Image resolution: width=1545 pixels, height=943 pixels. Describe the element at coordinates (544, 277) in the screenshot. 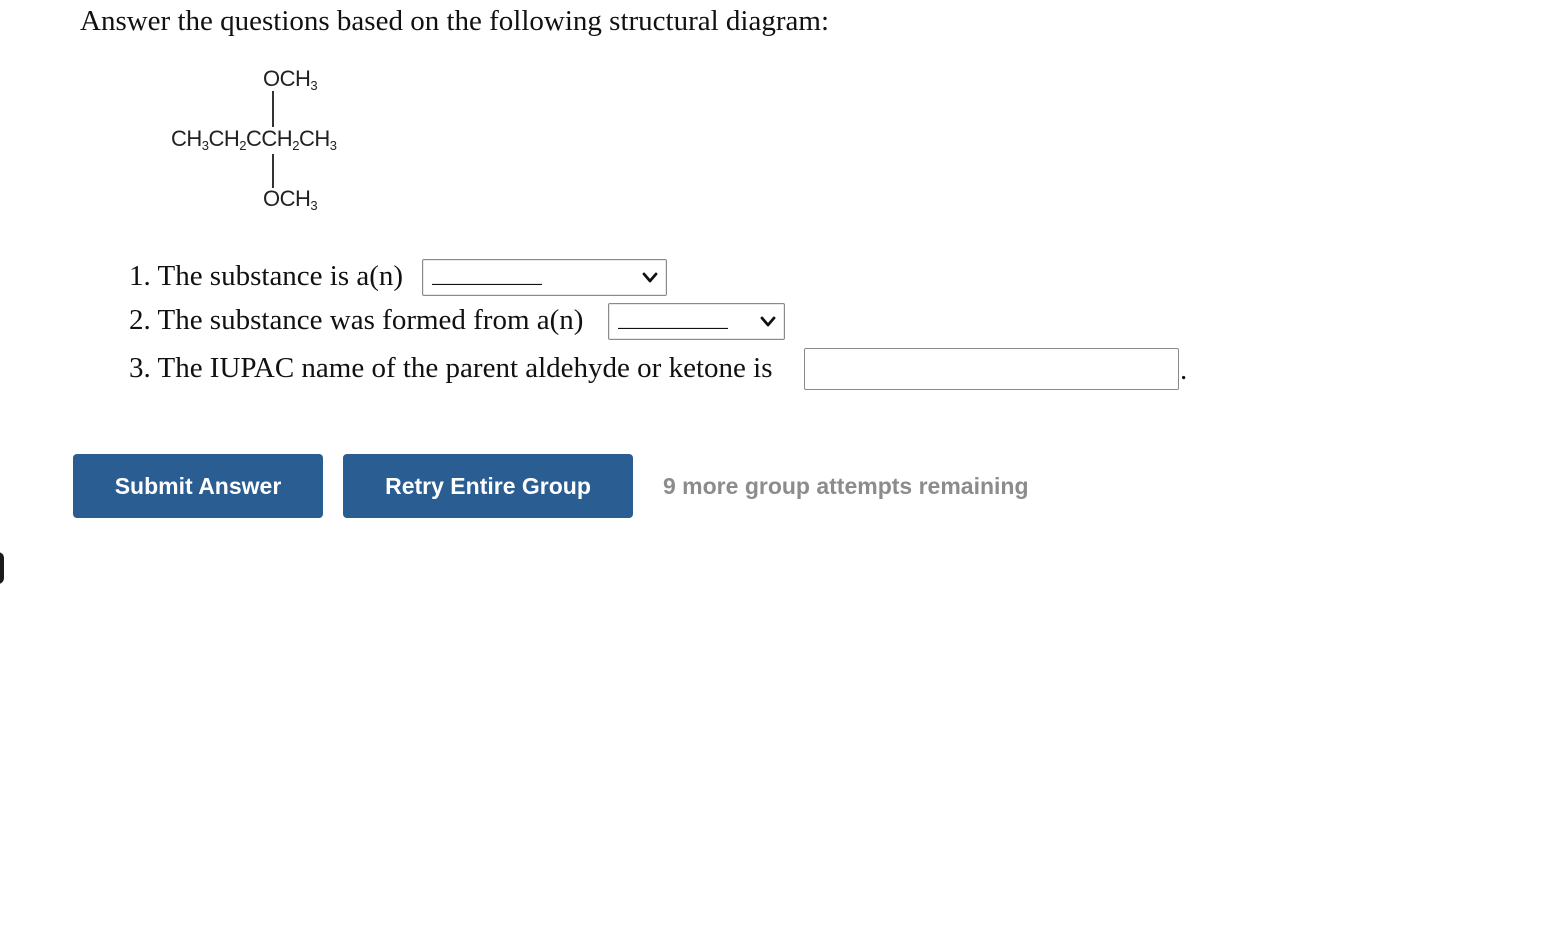

I see `substance-type-select: __________` at that location.